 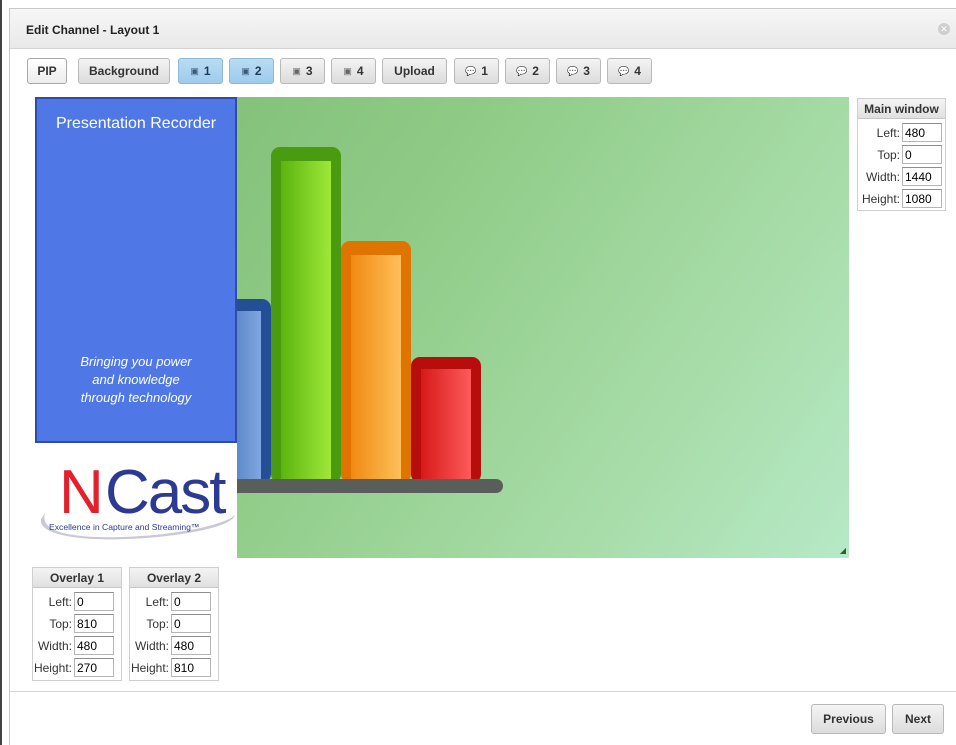 What do you see at coordinates (944, 29) in the screenshot?
I see `close-icon: ✕` at bounding box center [944, 29].